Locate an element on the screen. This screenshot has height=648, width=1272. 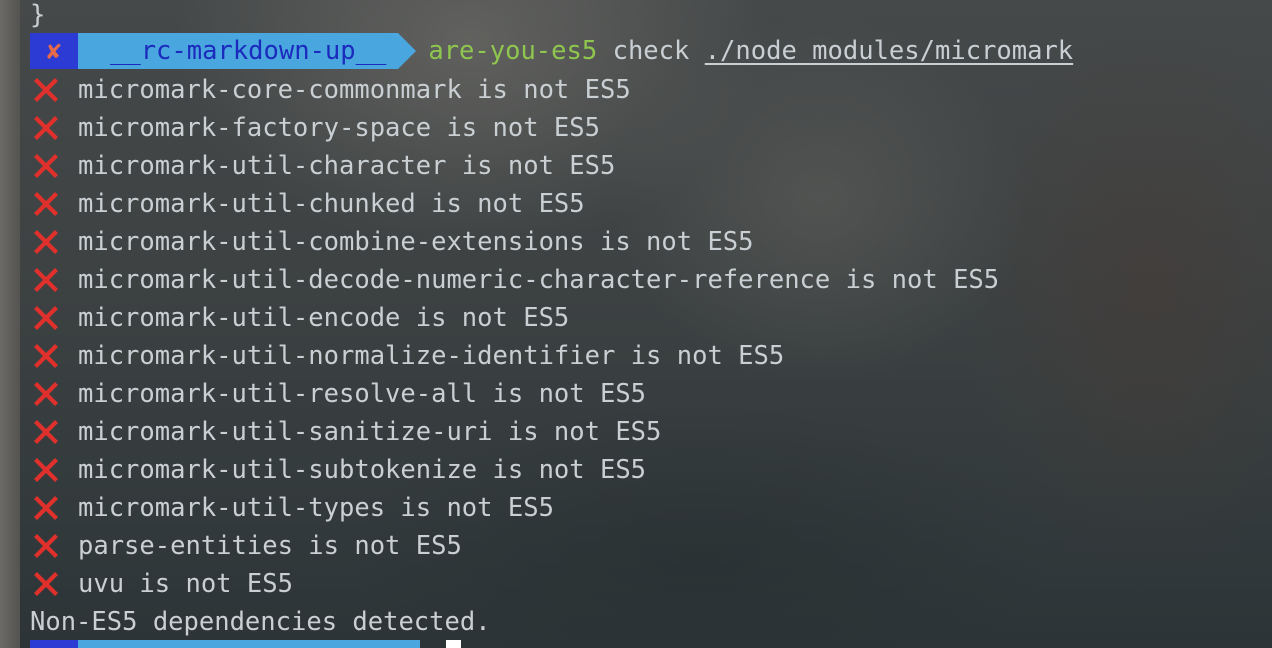
error-text: micromark-util-types is not ES5 is located at coordinates (316, 508).